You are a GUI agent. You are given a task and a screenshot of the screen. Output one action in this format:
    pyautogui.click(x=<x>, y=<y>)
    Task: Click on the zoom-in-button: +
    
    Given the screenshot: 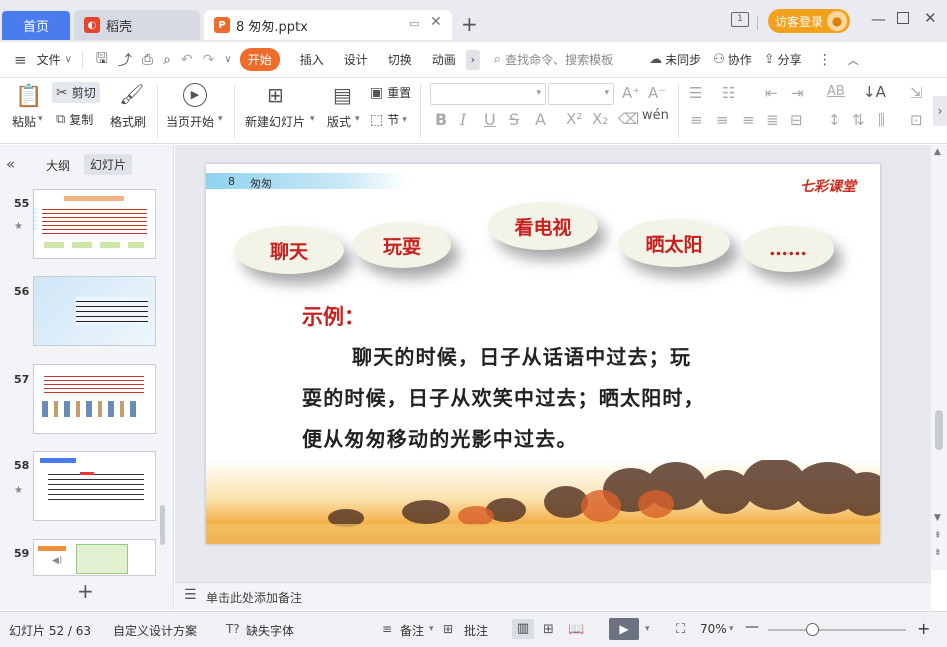 What is the action you would take?
    pyautogui.click(x=923, y=628)
    